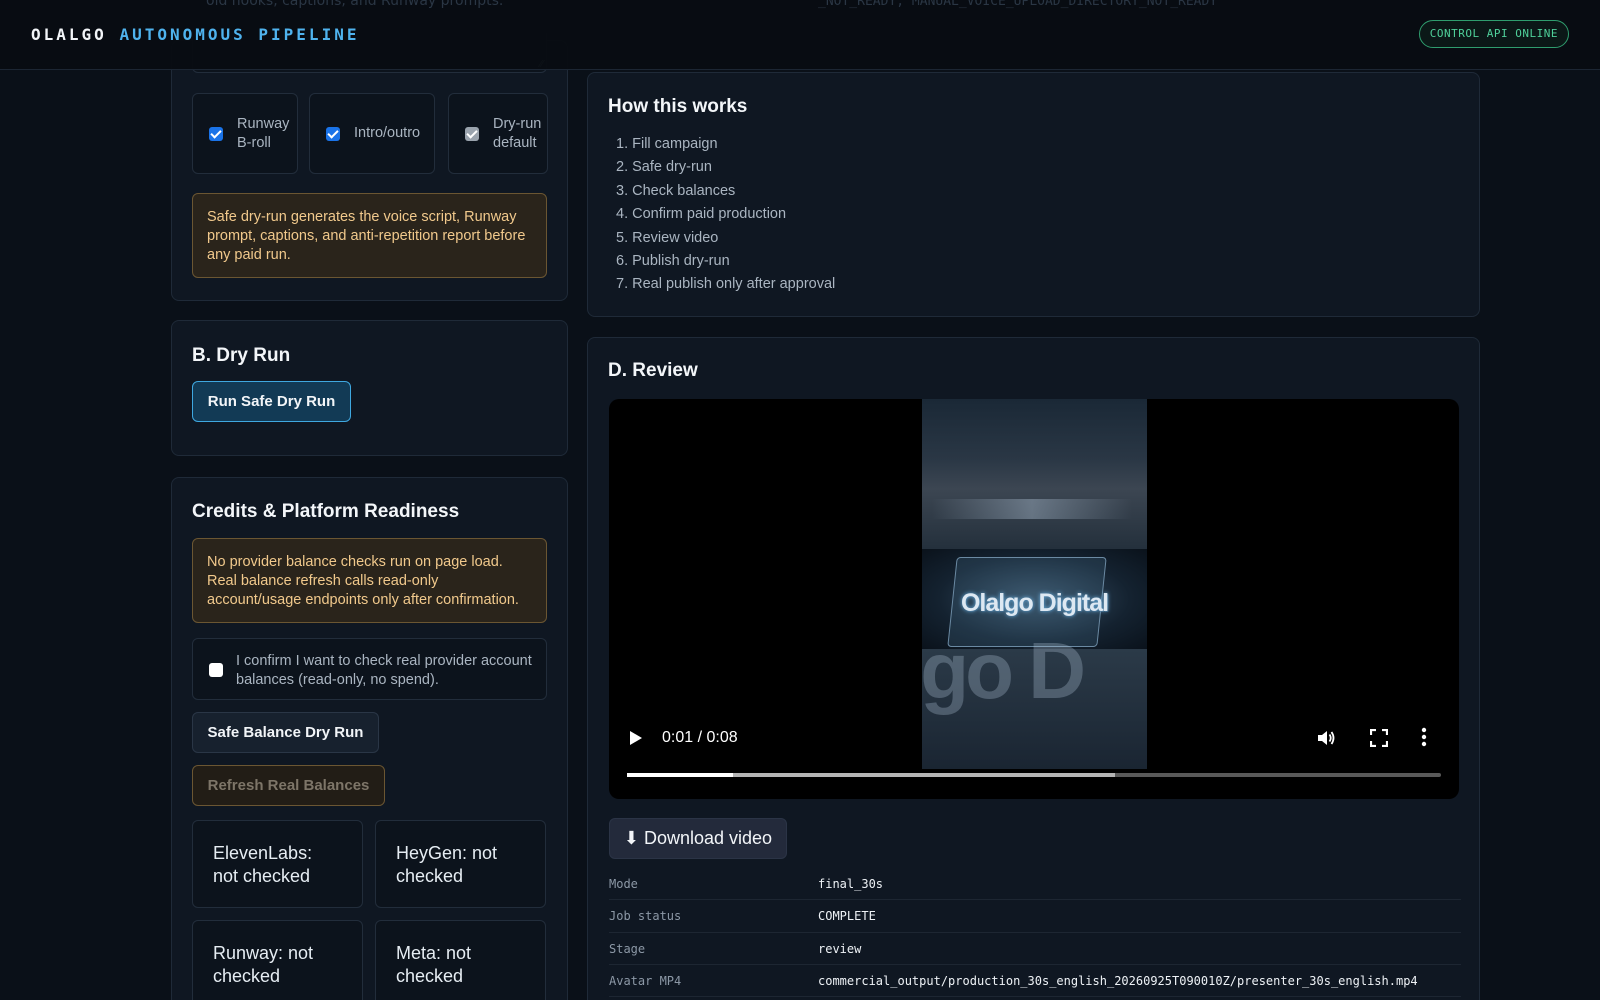  What do you see at coordinates (1424, 737) in the screenshot?
I see `more-options-icon` at bounding box center [1424, 737].